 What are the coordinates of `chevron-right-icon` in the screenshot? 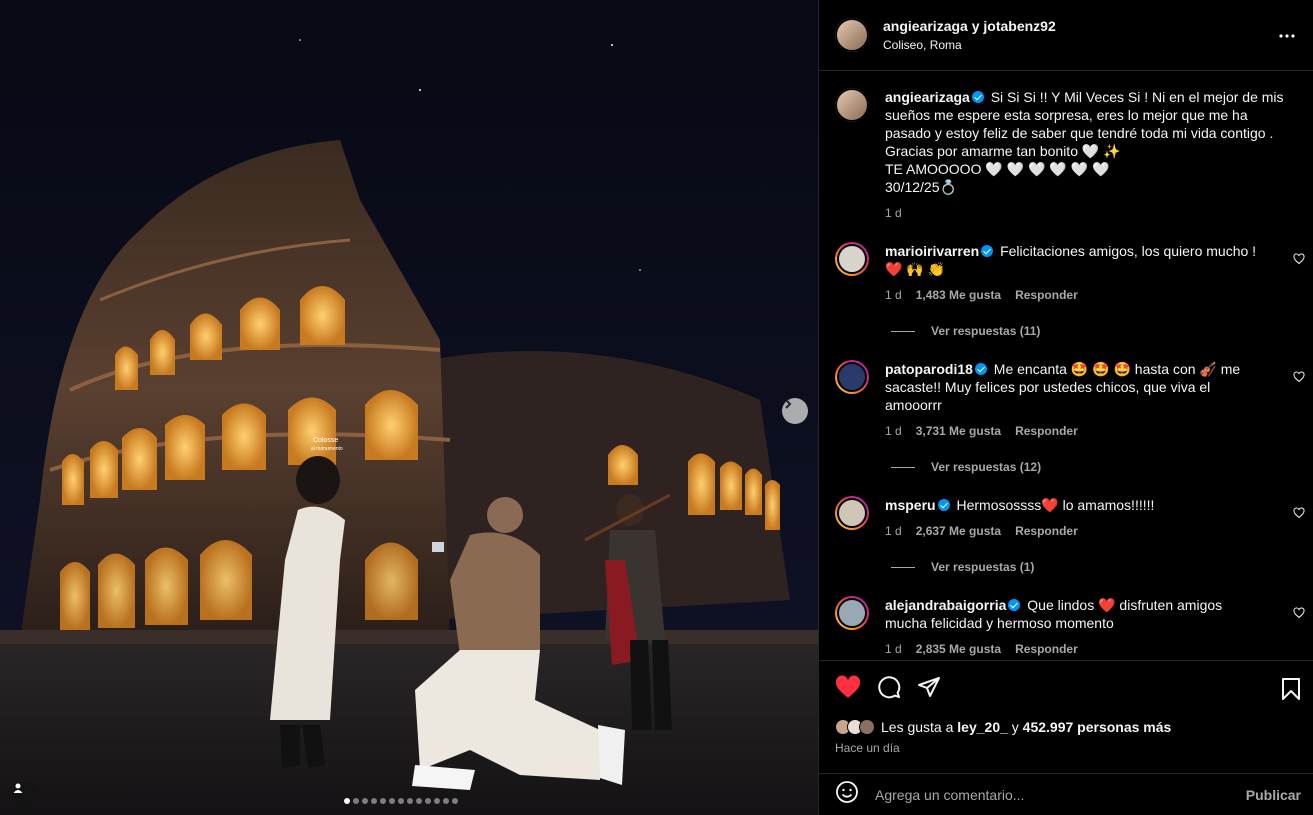 It's located at (788, 404).